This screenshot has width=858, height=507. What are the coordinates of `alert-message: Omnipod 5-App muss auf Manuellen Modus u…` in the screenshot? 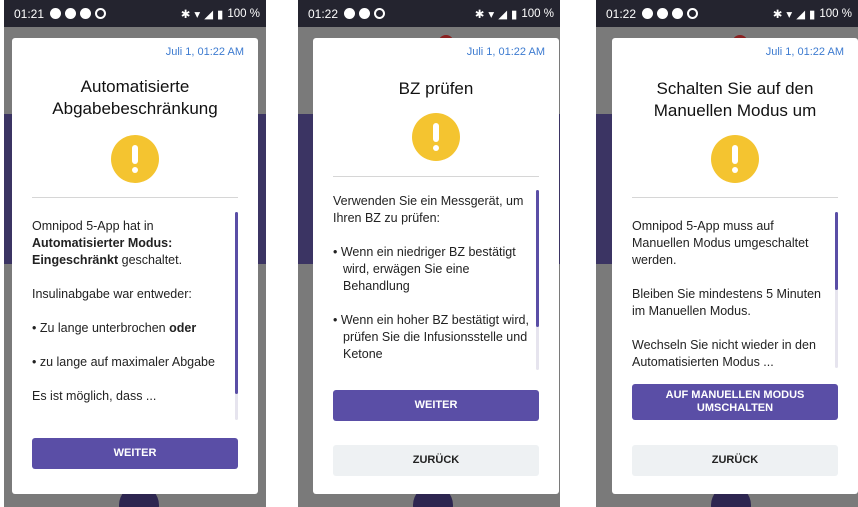 It's located at (732, 294).